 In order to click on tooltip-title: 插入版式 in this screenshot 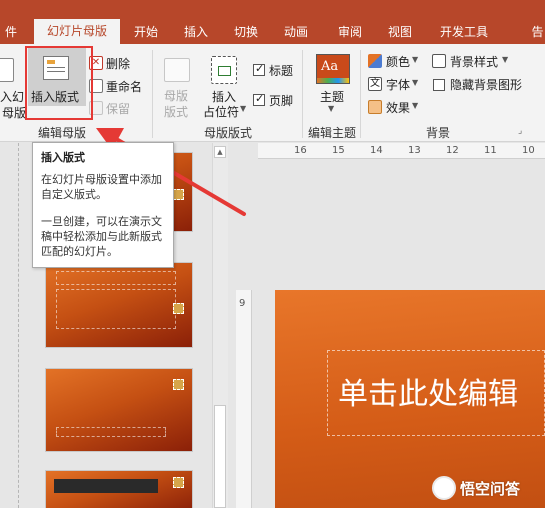, I will do `click(63, 157)`.